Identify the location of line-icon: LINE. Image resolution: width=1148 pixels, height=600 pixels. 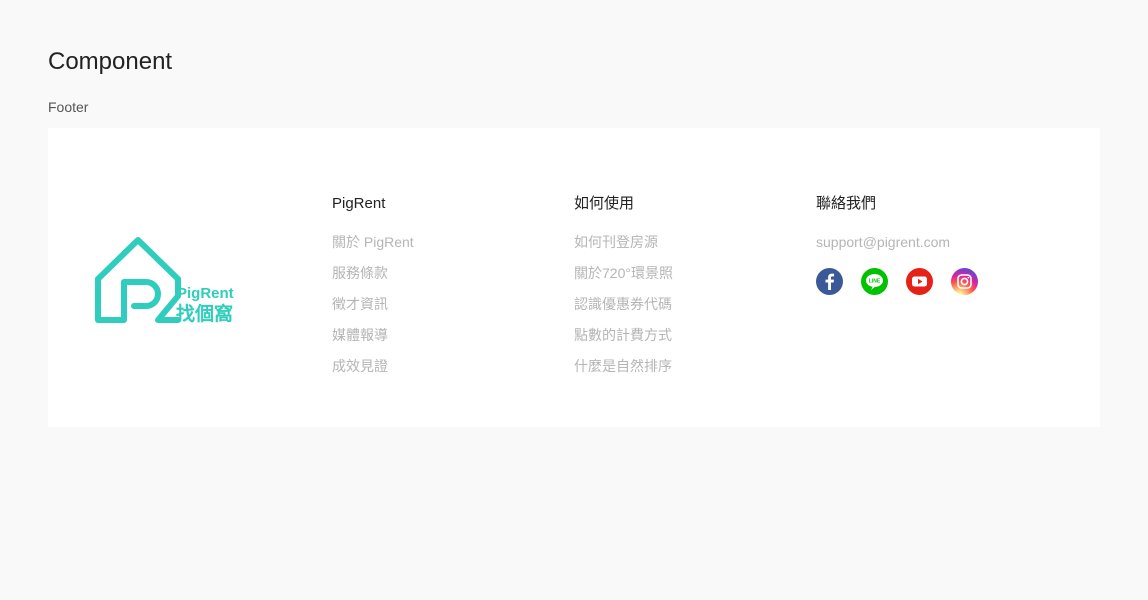
(874, 281).